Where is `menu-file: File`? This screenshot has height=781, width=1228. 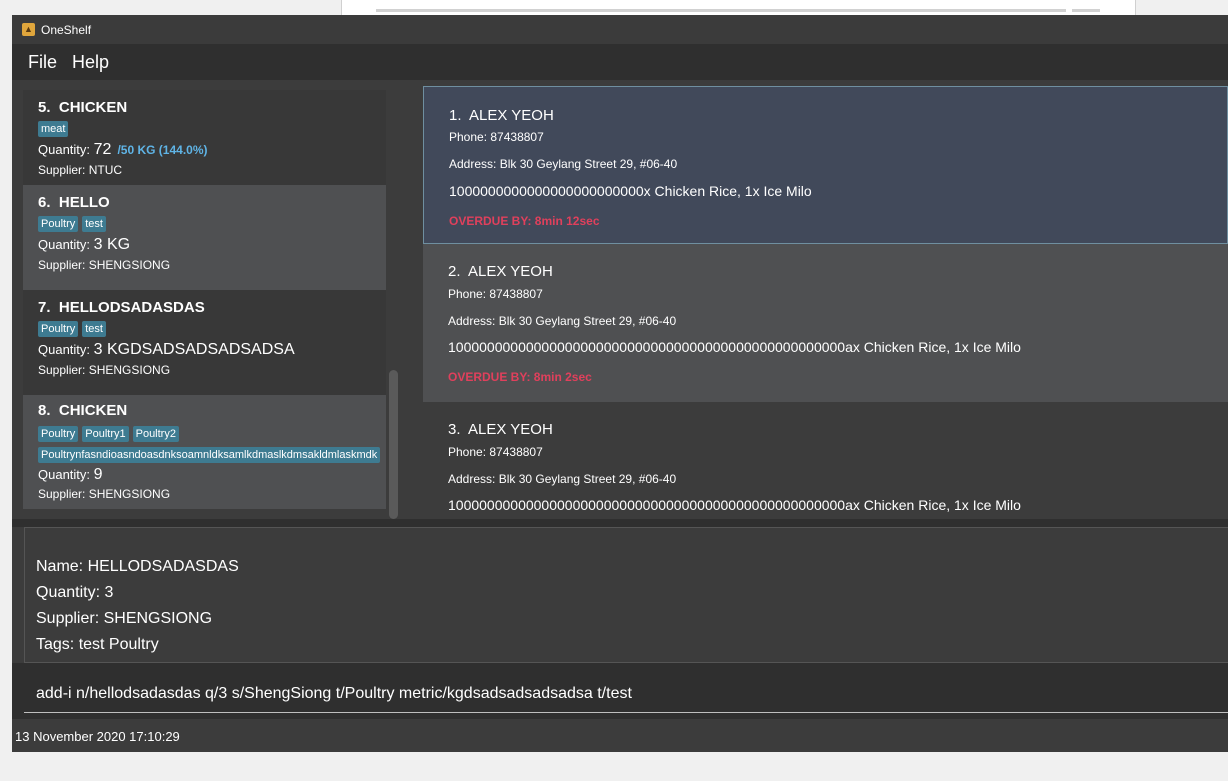
menu-file: File is located at coordinates (42, 62).